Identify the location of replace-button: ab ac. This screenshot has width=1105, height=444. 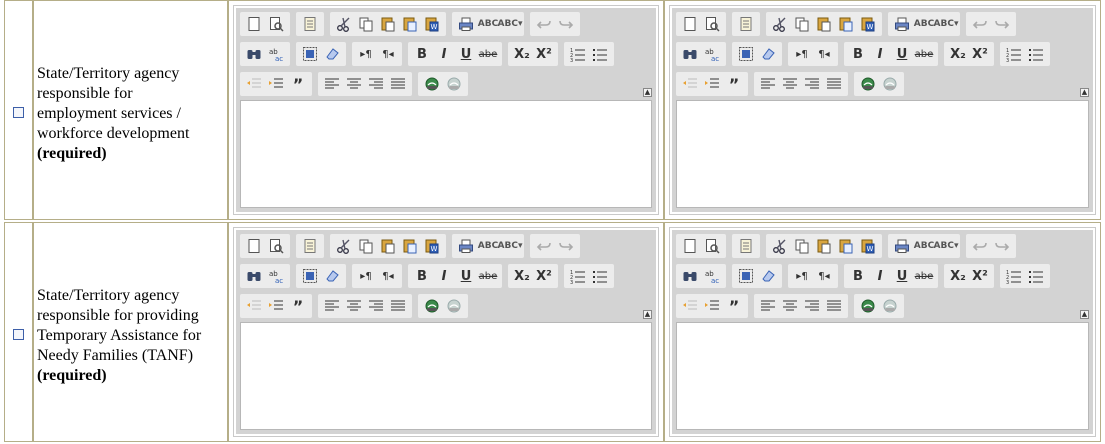
(276, 276).